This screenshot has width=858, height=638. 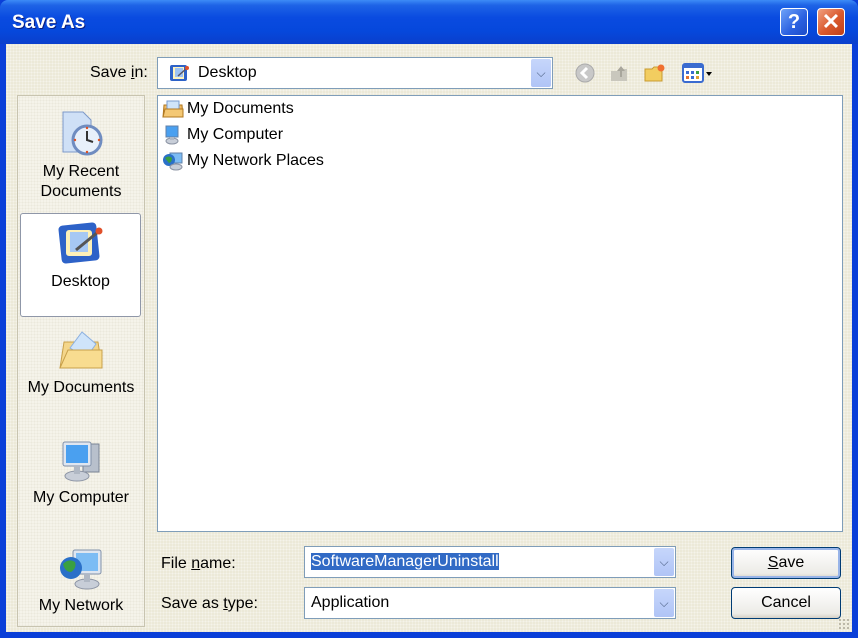 What do you see at coordinates (773, 562) in the screenshot?
I see `label-accel: S` at bounding box center [773, 562].